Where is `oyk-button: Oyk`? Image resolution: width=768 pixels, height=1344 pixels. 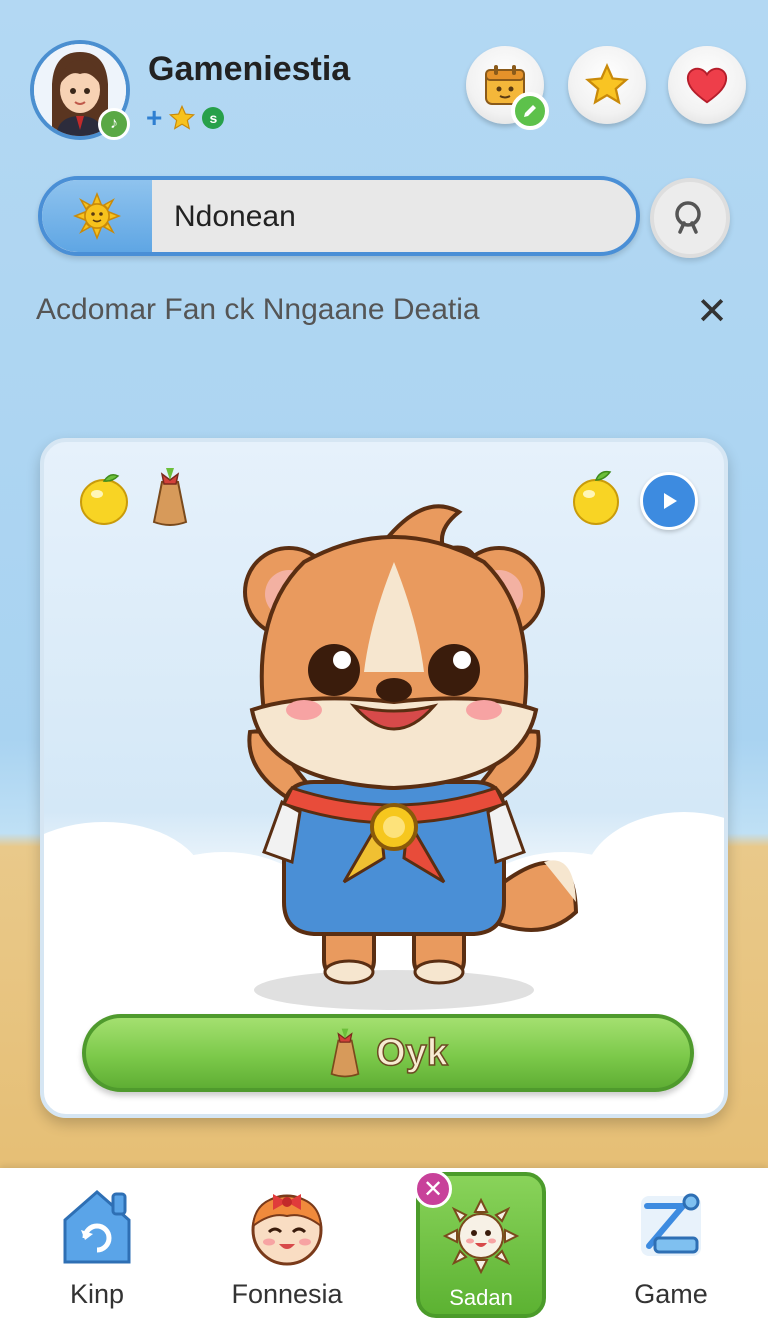
oyk-button: Oyk is located at coordinates (388, 1053).